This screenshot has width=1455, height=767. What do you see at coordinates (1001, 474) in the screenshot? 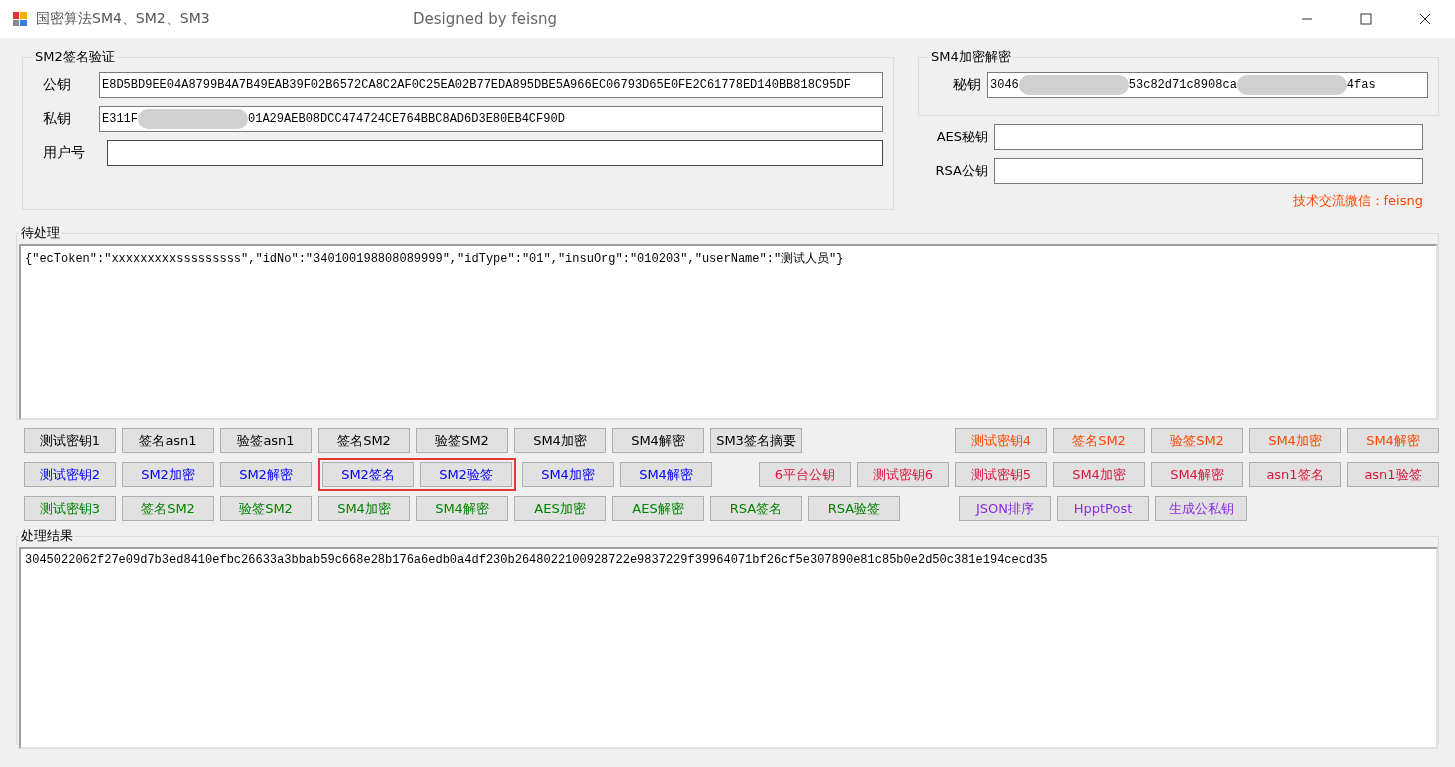
I see `action-button: 测试密钥5` at bounding box center [1001, 474].